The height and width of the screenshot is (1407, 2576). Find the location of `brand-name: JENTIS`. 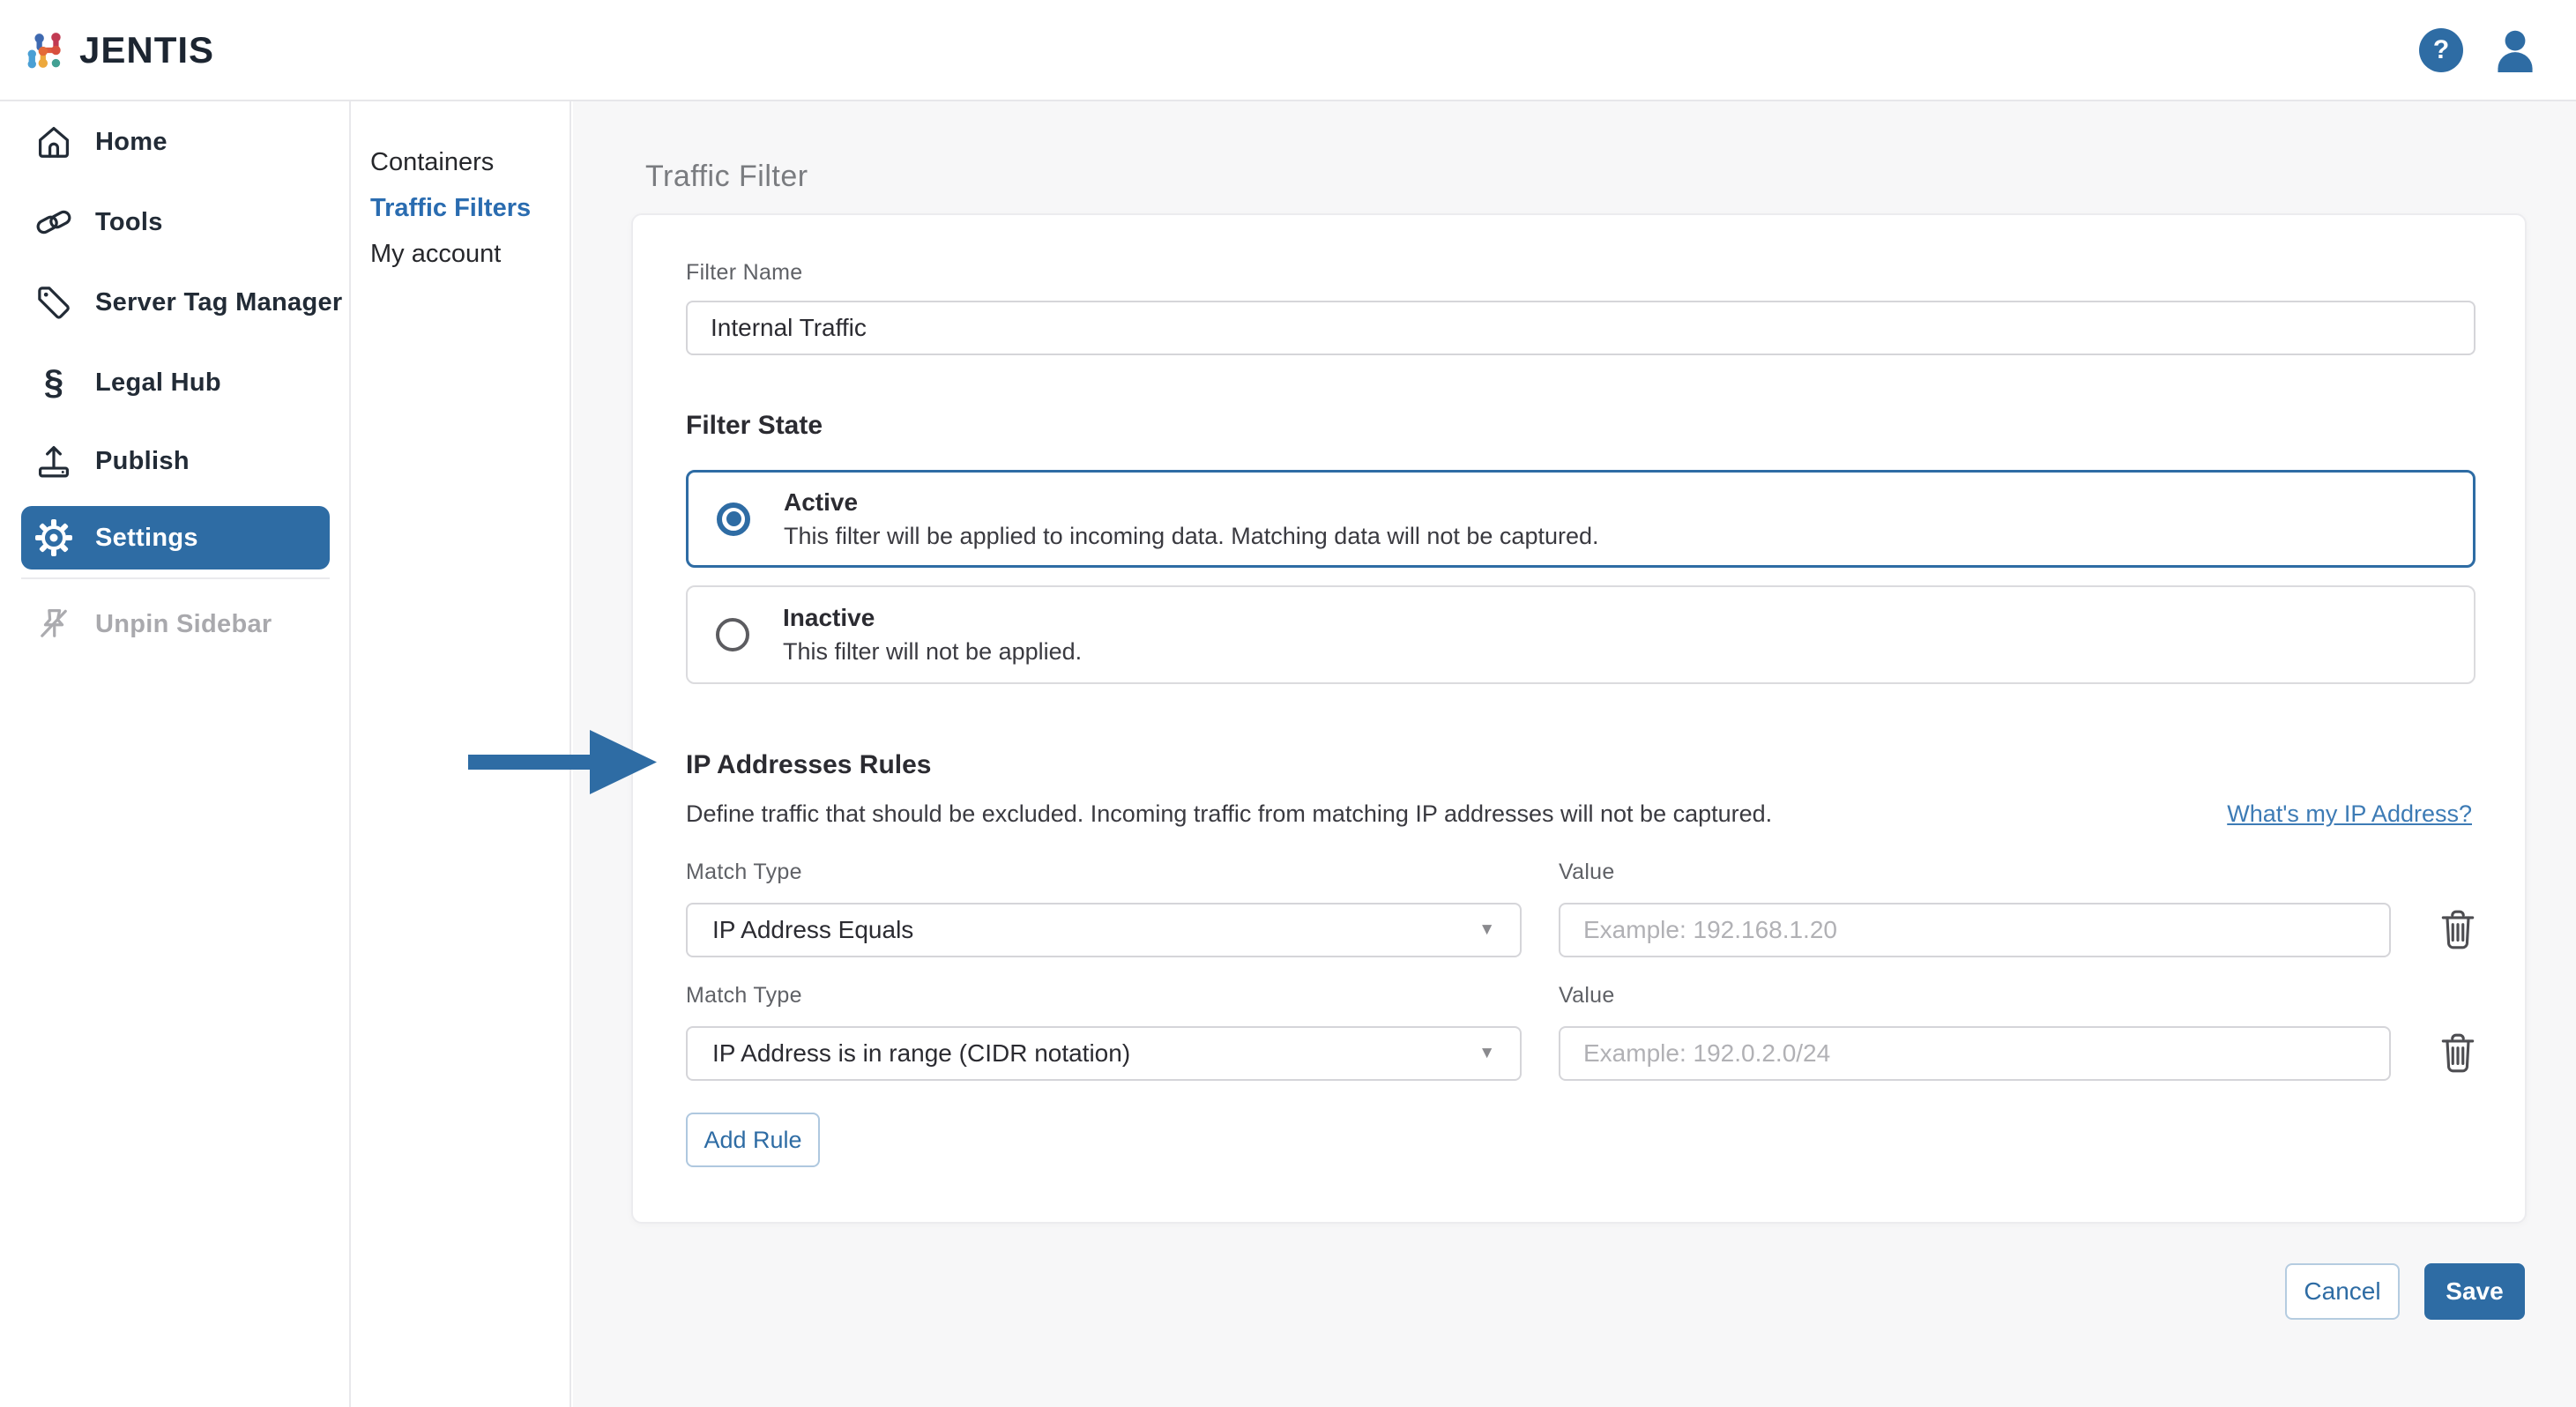

brand-name: JENTIS is located at coordinates (147, 49).